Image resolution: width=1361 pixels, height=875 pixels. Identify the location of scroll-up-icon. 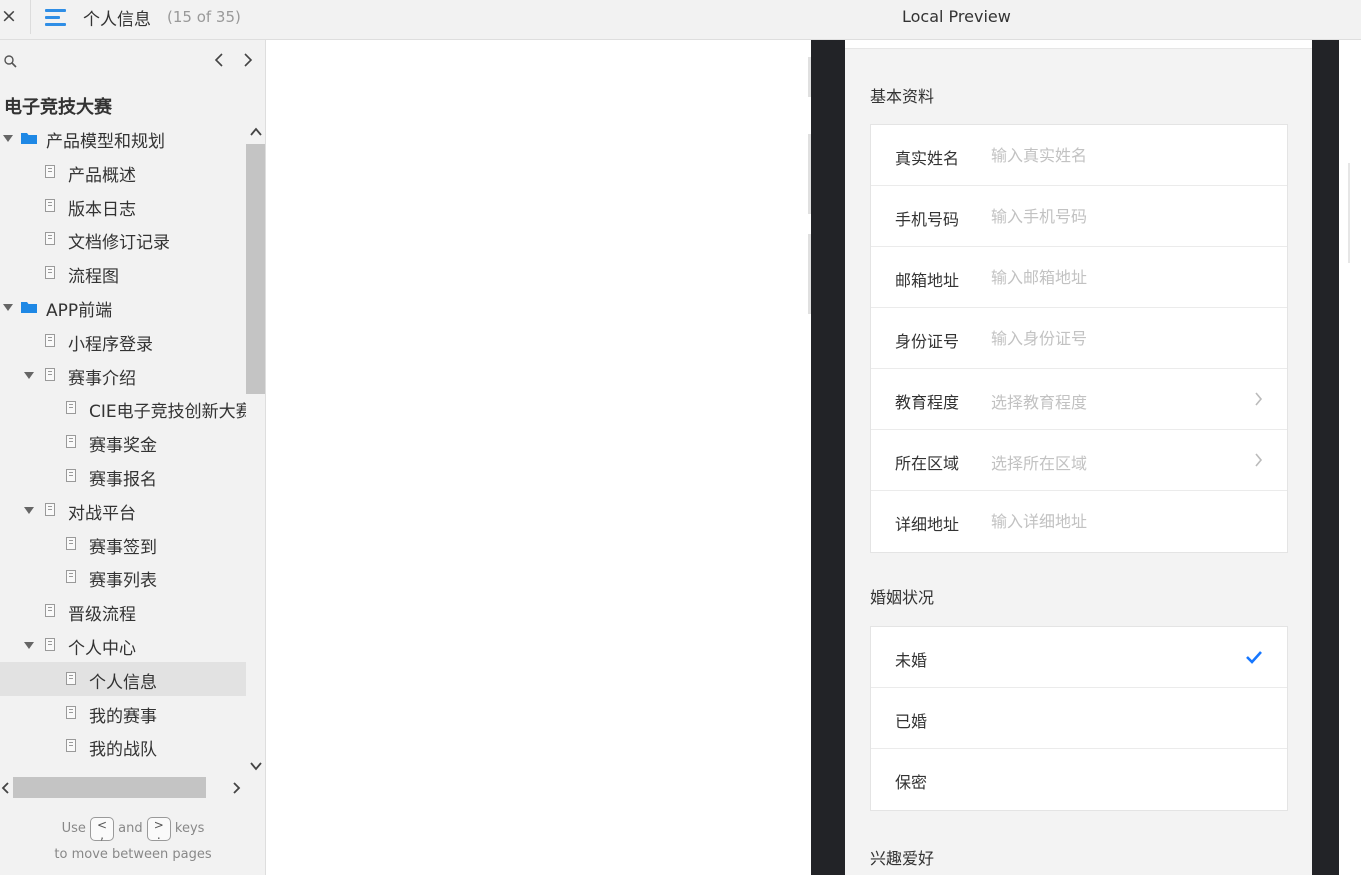
(256, 132).